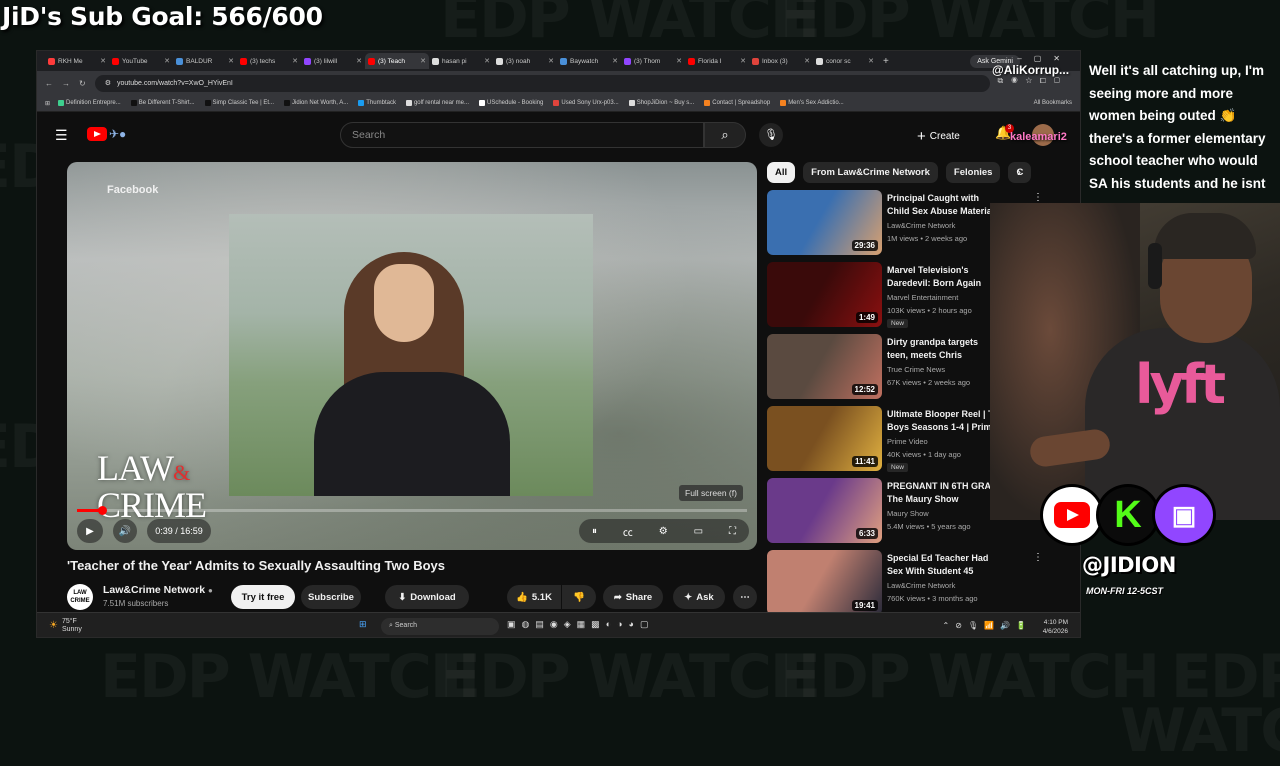 This screenshot has height=766, width=1280. What do you see at coordinates (366, 624) in the screenshot?
I see `start-icon: ⊞` at bounding box center [366, 624].